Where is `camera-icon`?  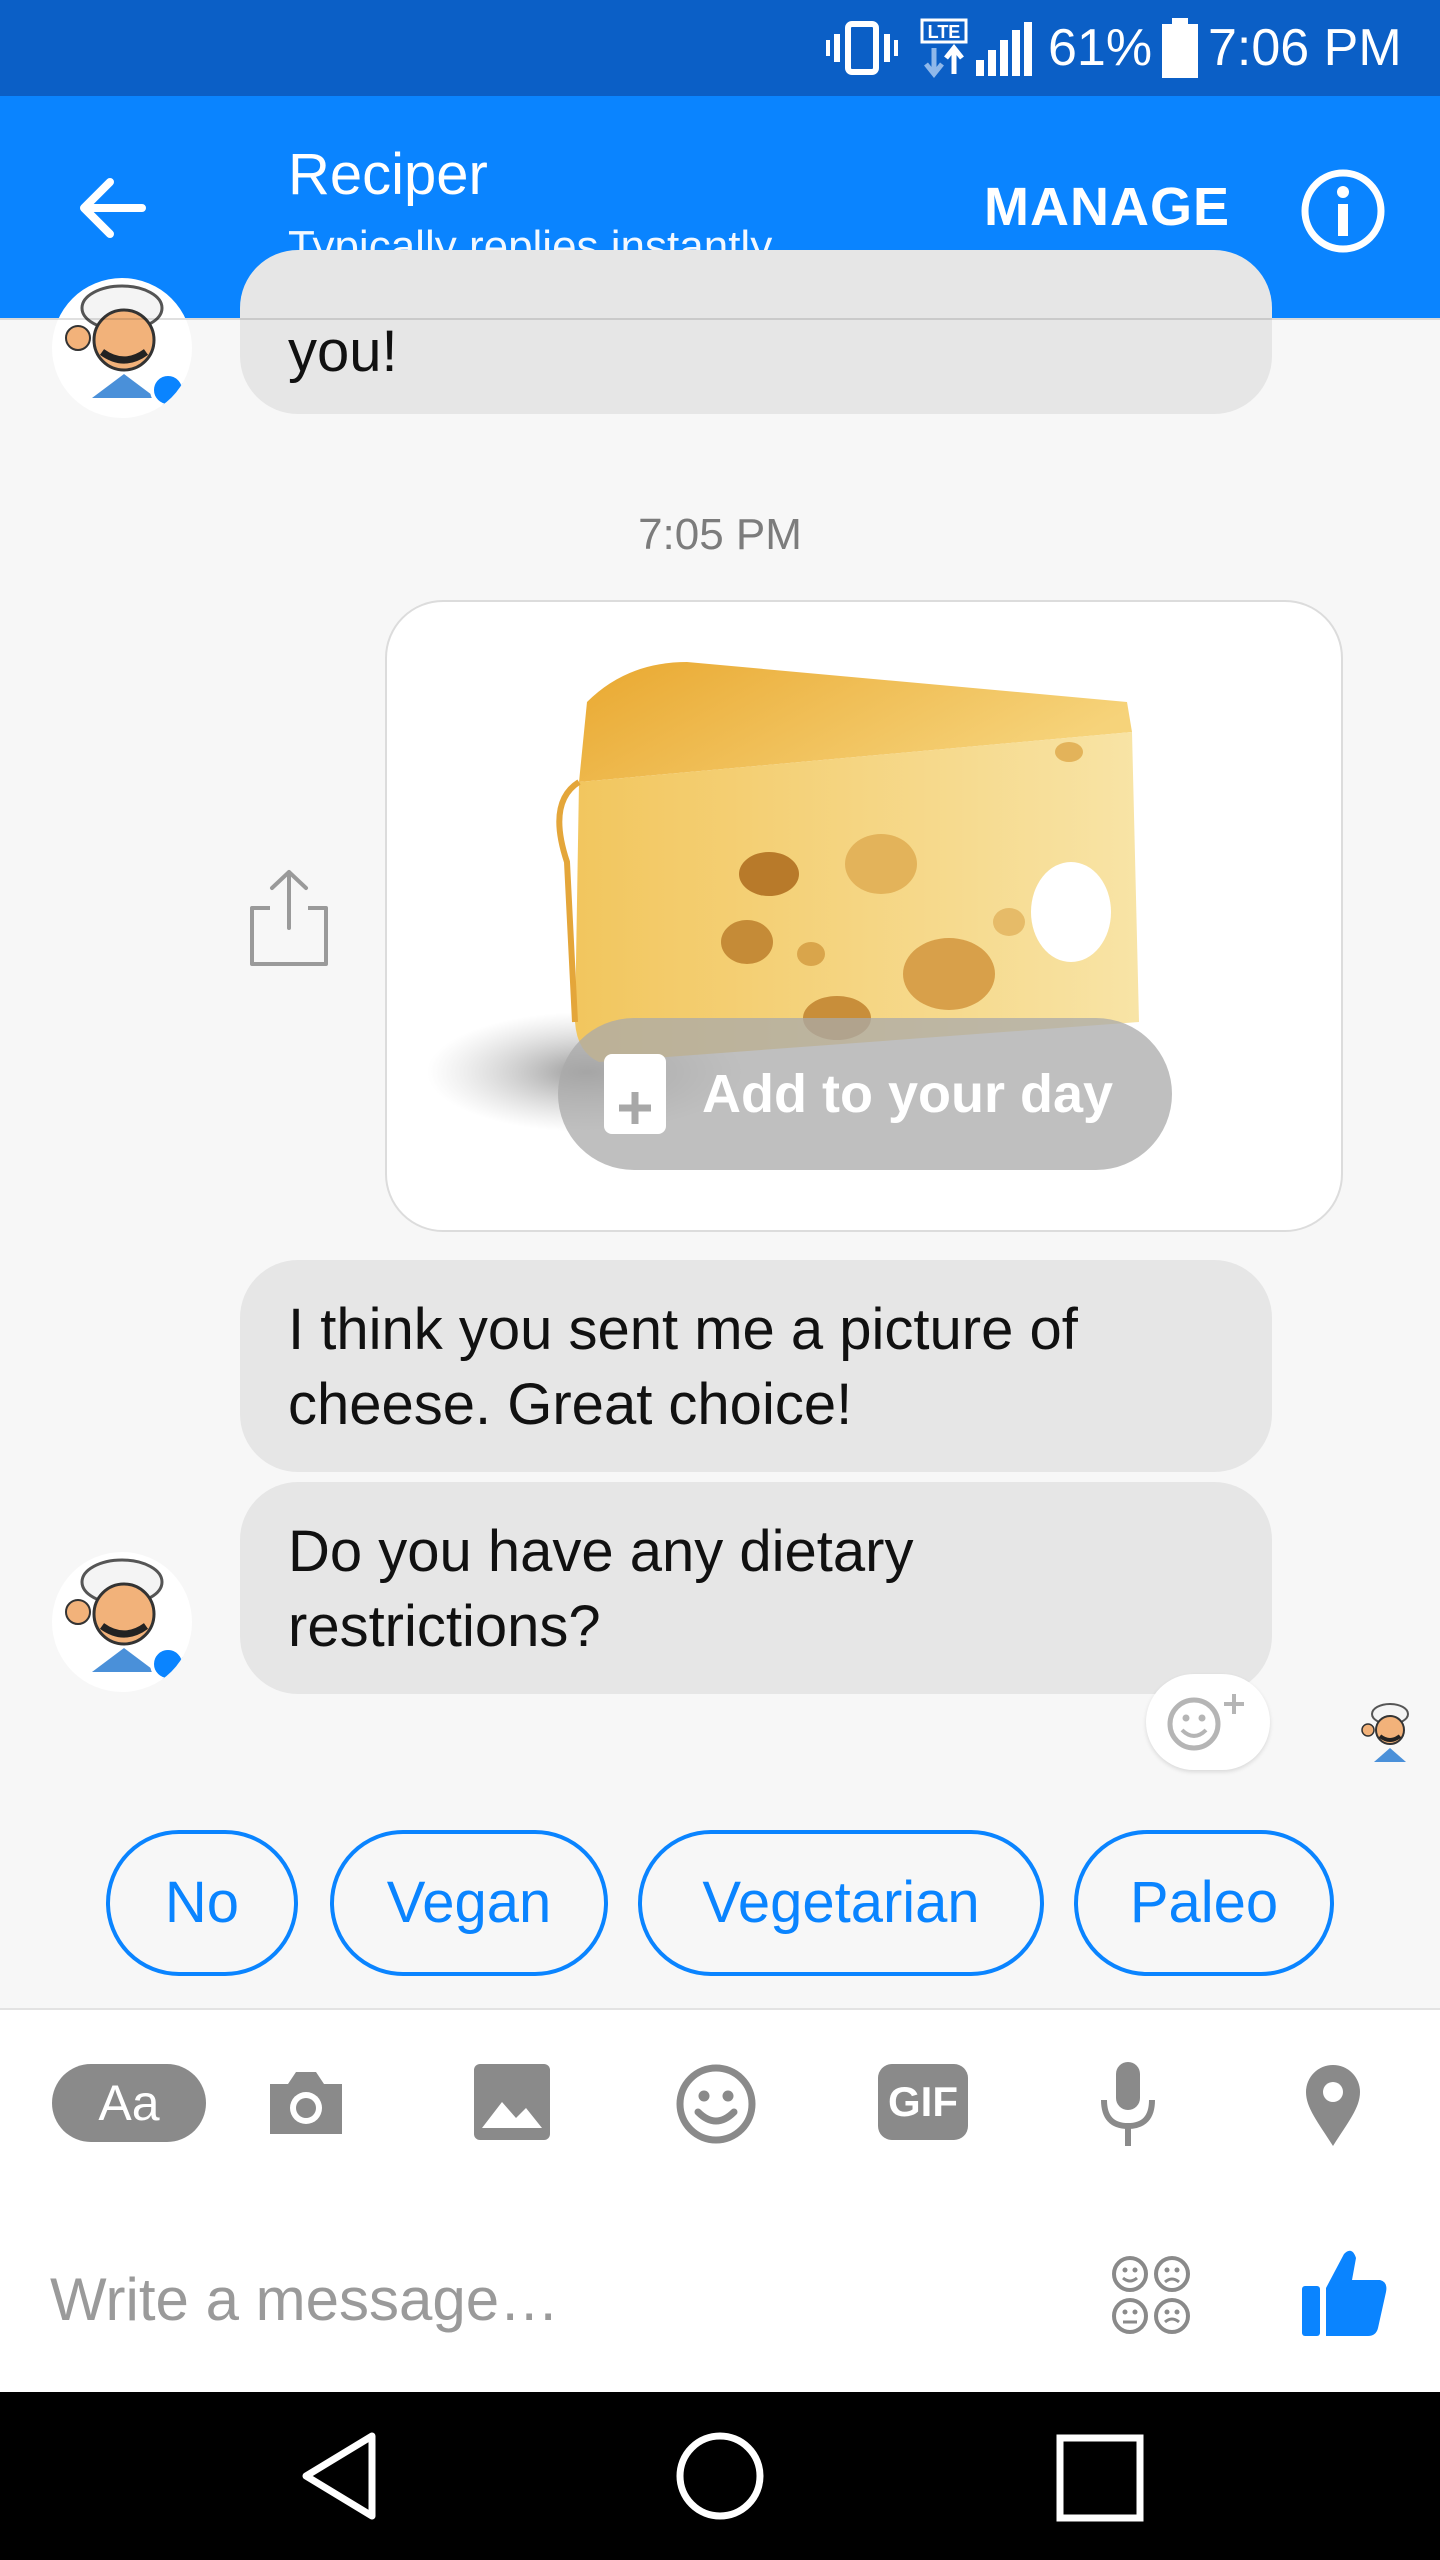
camera-icon is located at coordinates (306, 2104).